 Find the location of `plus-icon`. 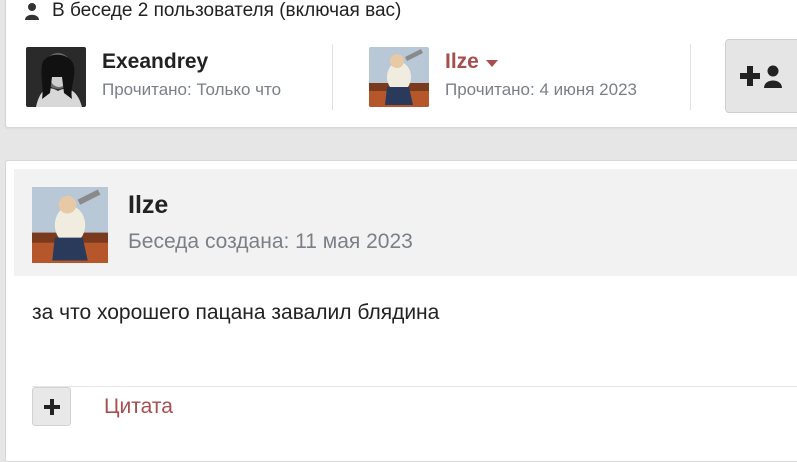

plus-icon is located at coordinates (51, 406).